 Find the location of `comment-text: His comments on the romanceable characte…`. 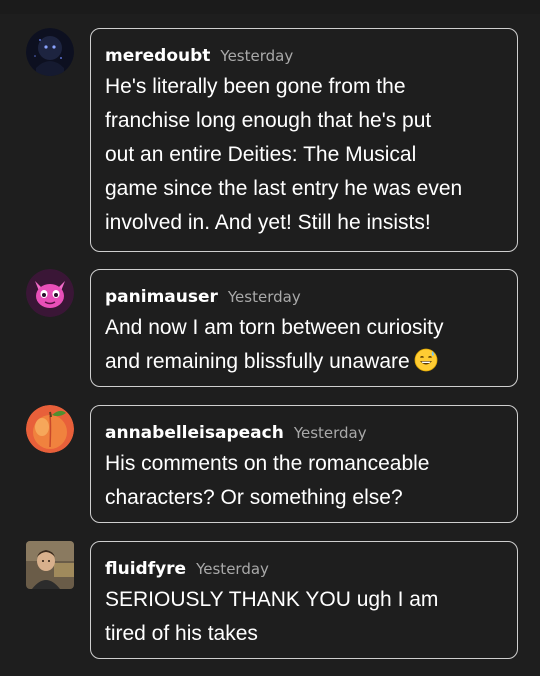

comment-text: His comments on the romanceable characte… is located at coordinates (267, 480).